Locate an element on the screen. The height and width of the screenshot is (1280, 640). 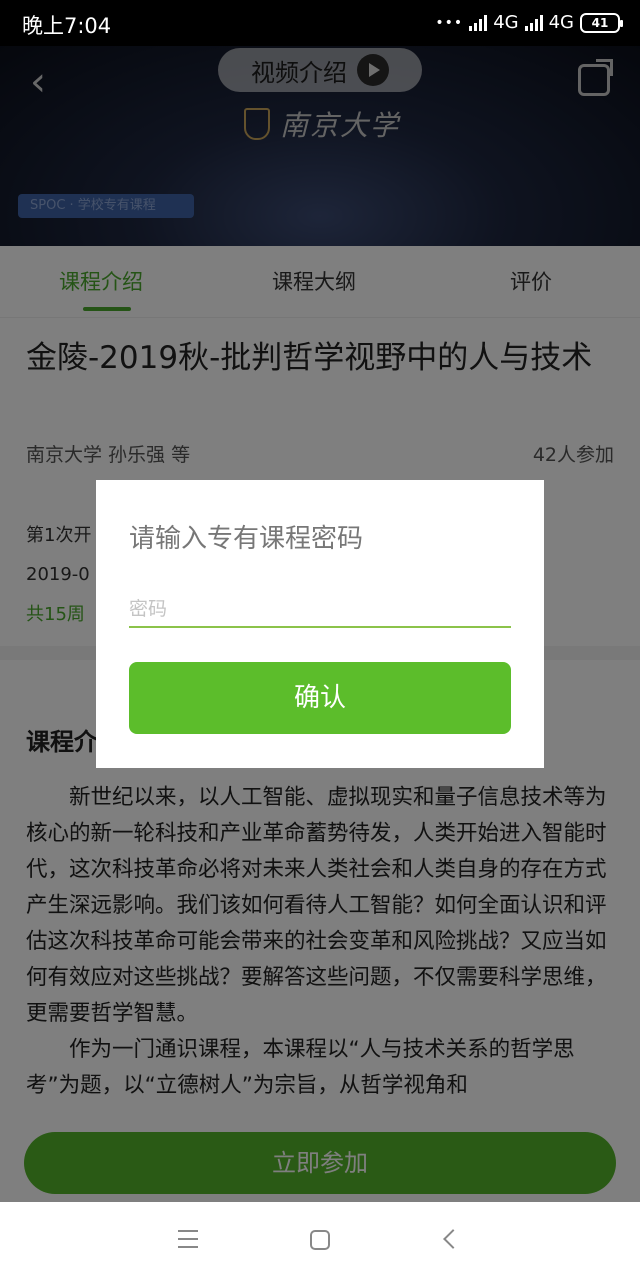
battery-icon: 41 is located at coordinates (601, 22).